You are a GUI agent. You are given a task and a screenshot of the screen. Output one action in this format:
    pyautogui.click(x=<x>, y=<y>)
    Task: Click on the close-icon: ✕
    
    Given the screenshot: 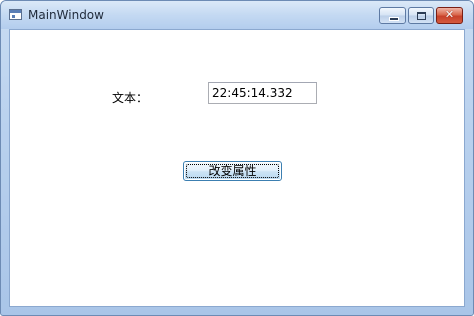 What is the action you would take?
    pyautogui.click(x=449, y=14)
    